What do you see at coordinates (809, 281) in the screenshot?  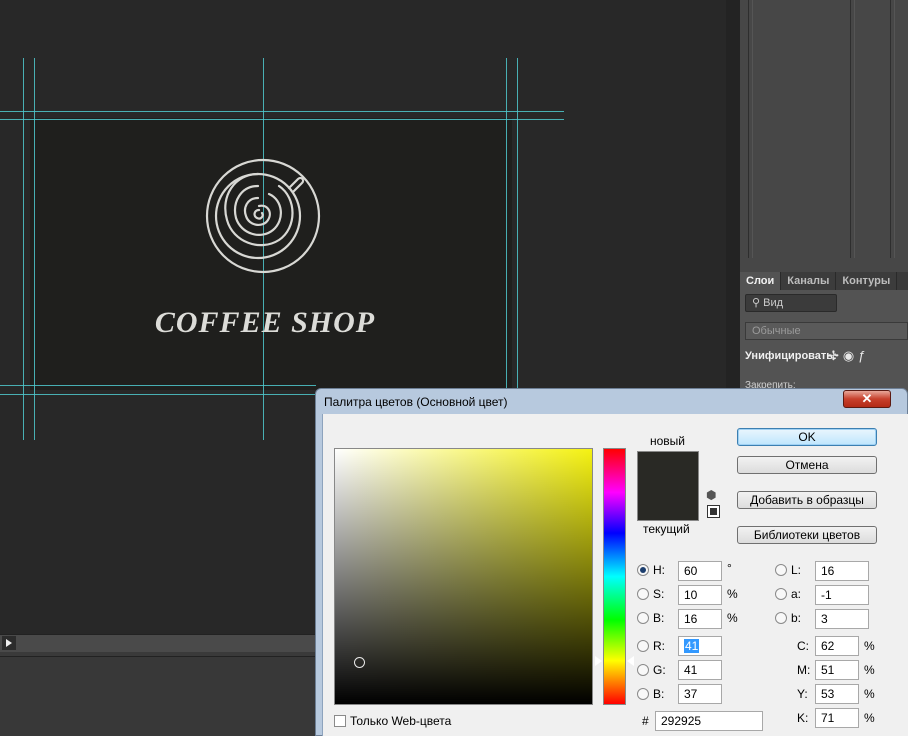 I see `tab-channels: Каналы` at bounding box center [809, 281].